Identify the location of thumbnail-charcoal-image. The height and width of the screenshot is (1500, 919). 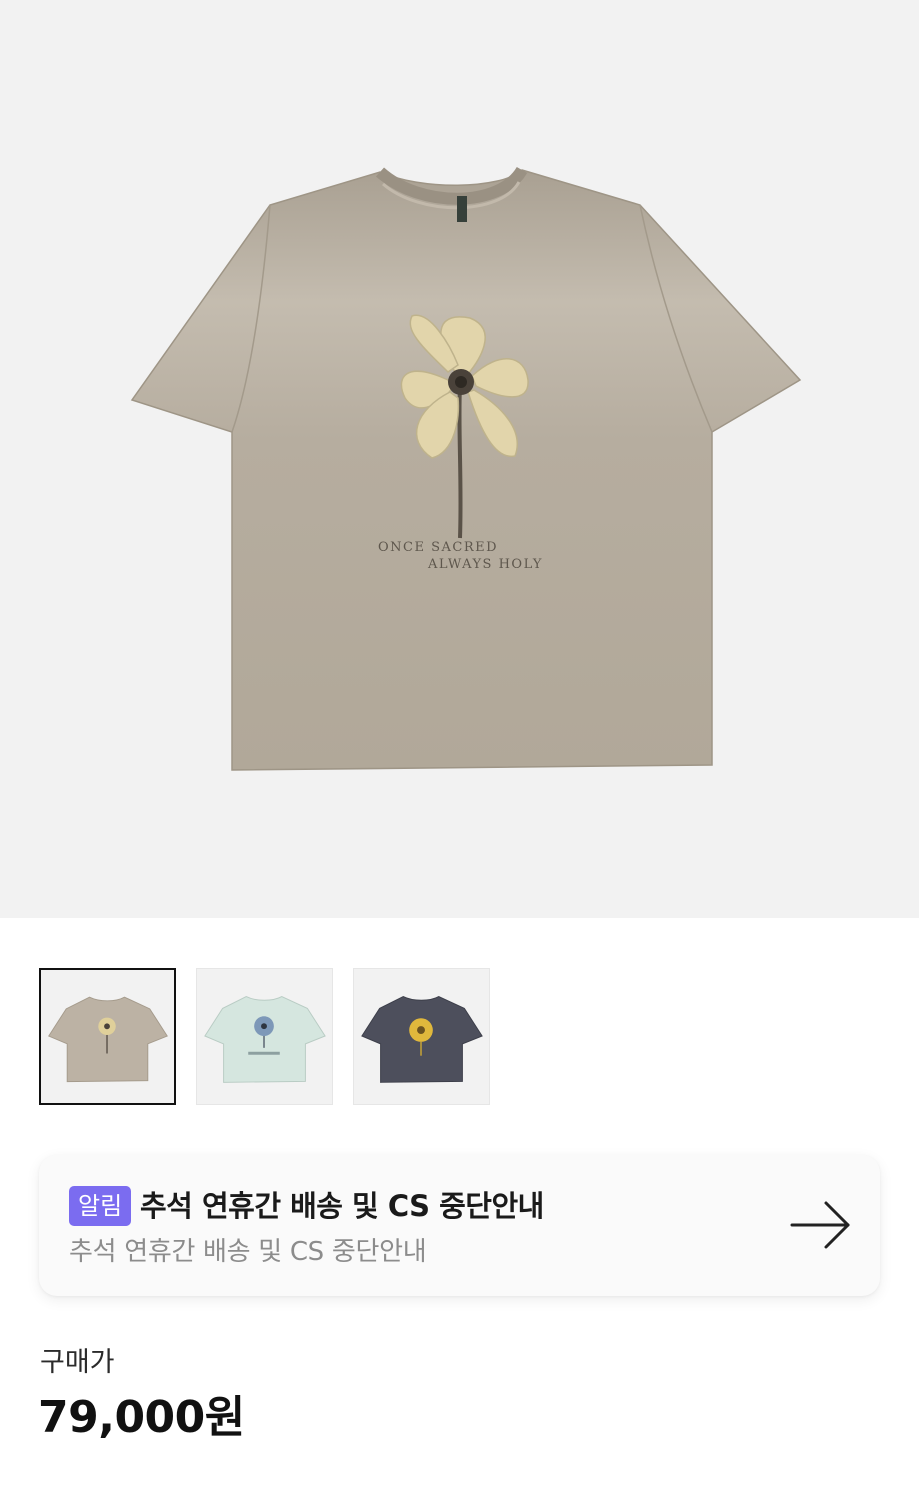
(422, 1039).